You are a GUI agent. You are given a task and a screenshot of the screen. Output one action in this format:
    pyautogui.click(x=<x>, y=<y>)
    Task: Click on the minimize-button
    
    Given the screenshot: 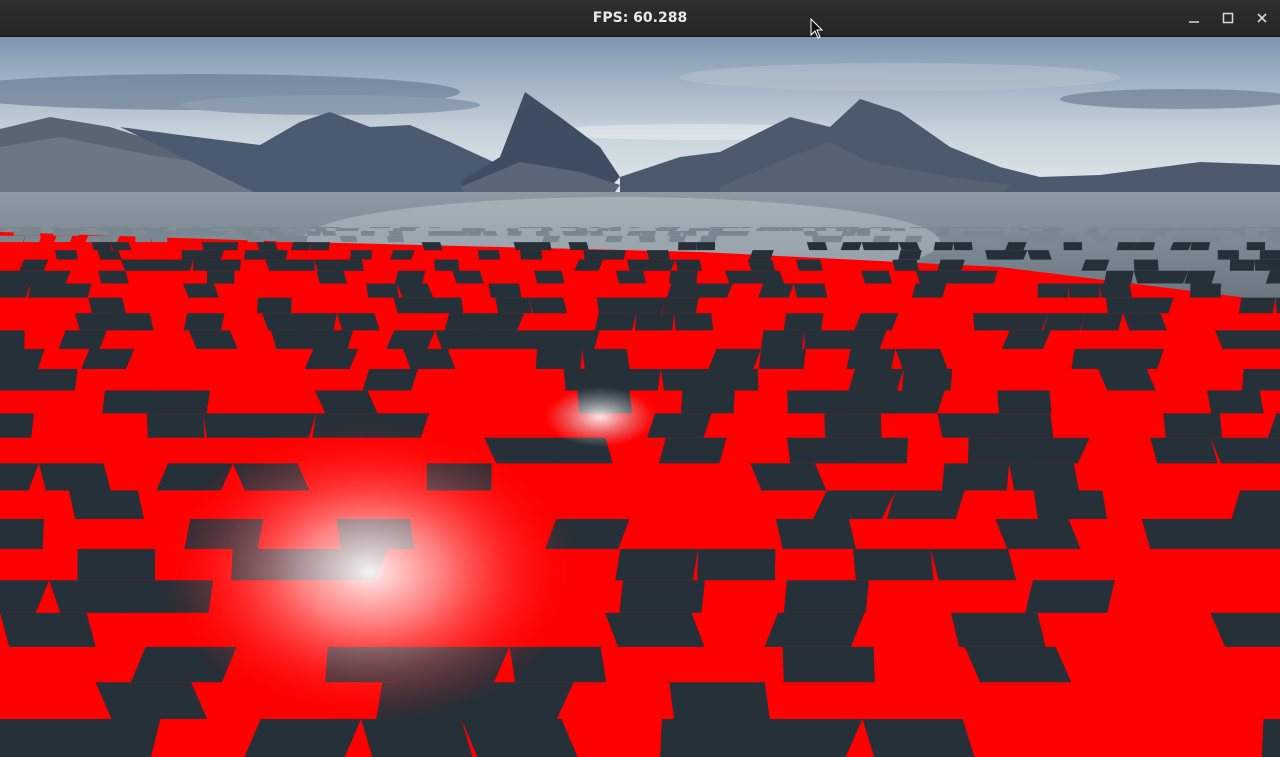 What is the action you would take?
    pyautogui.click(x=1194, y=18)
    